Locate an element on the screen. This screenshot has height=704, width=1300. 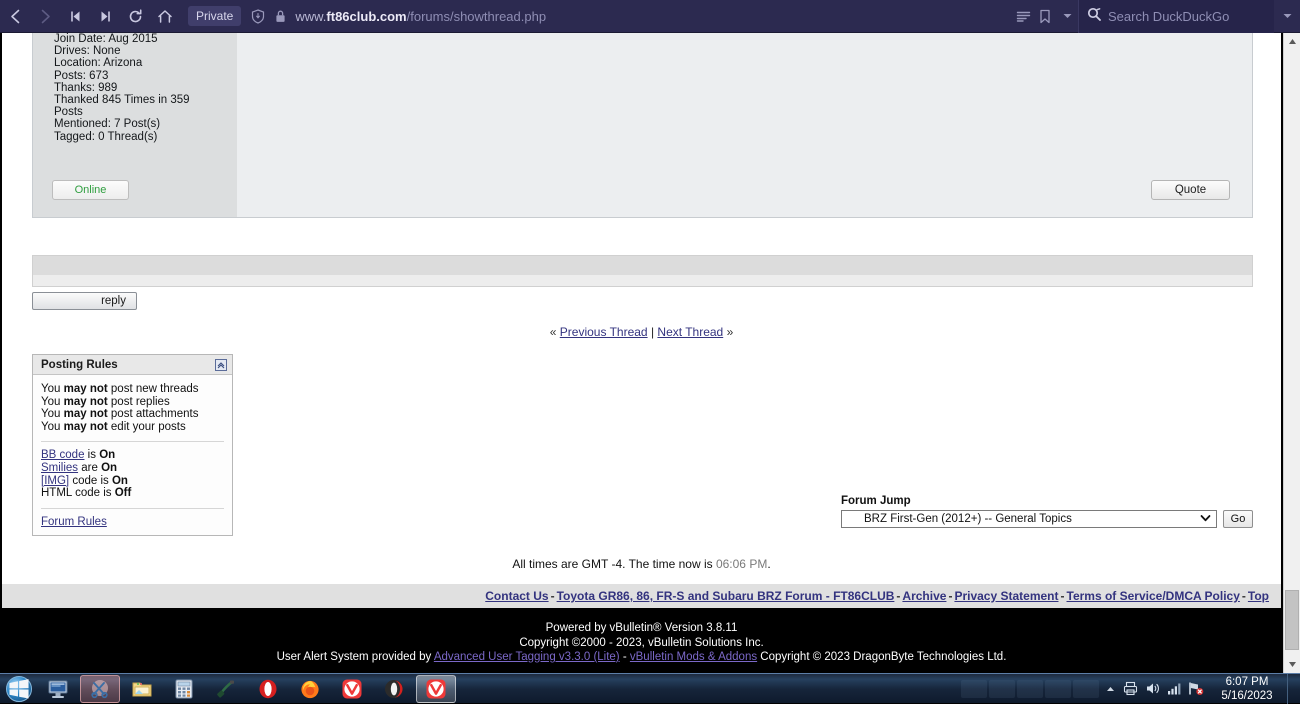
forward-arrow-icon is located at coordinates (45, 16).